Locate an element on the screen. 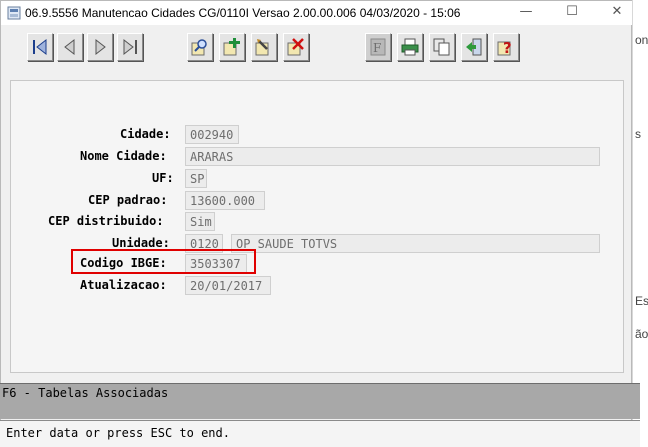 This screenshot has width=648, height=447. atualizacao-label: Atualizacao: is located at coordinates (123, 285).